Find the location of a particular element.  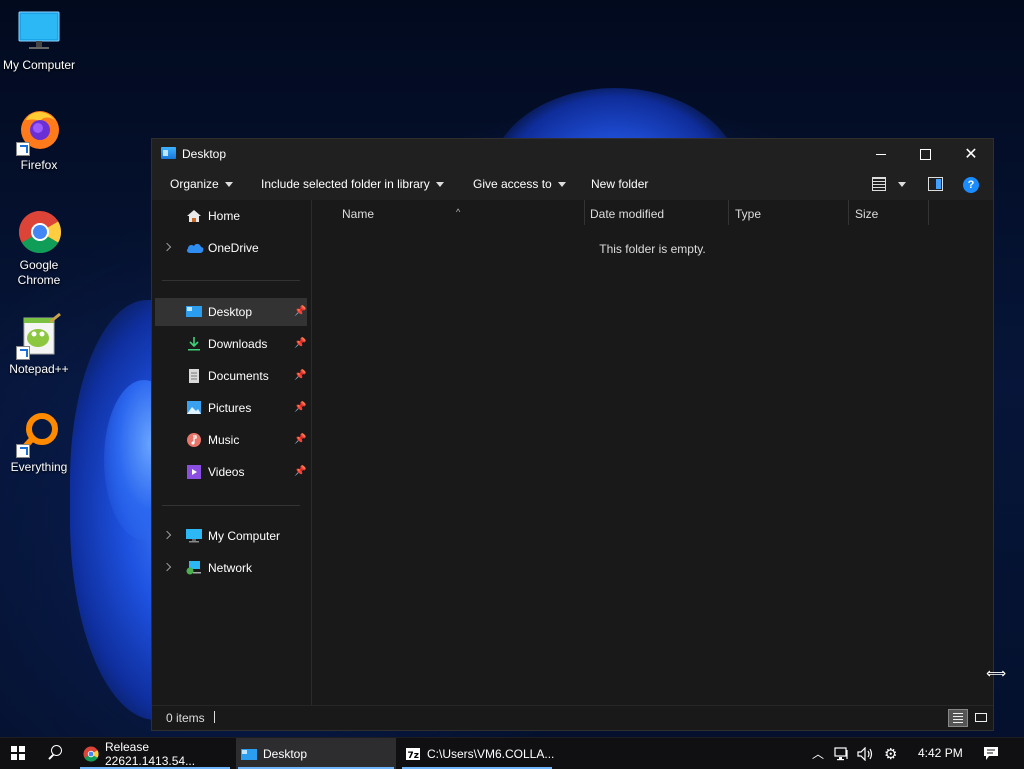

maximize-icon is located at coordinates (925, 154).